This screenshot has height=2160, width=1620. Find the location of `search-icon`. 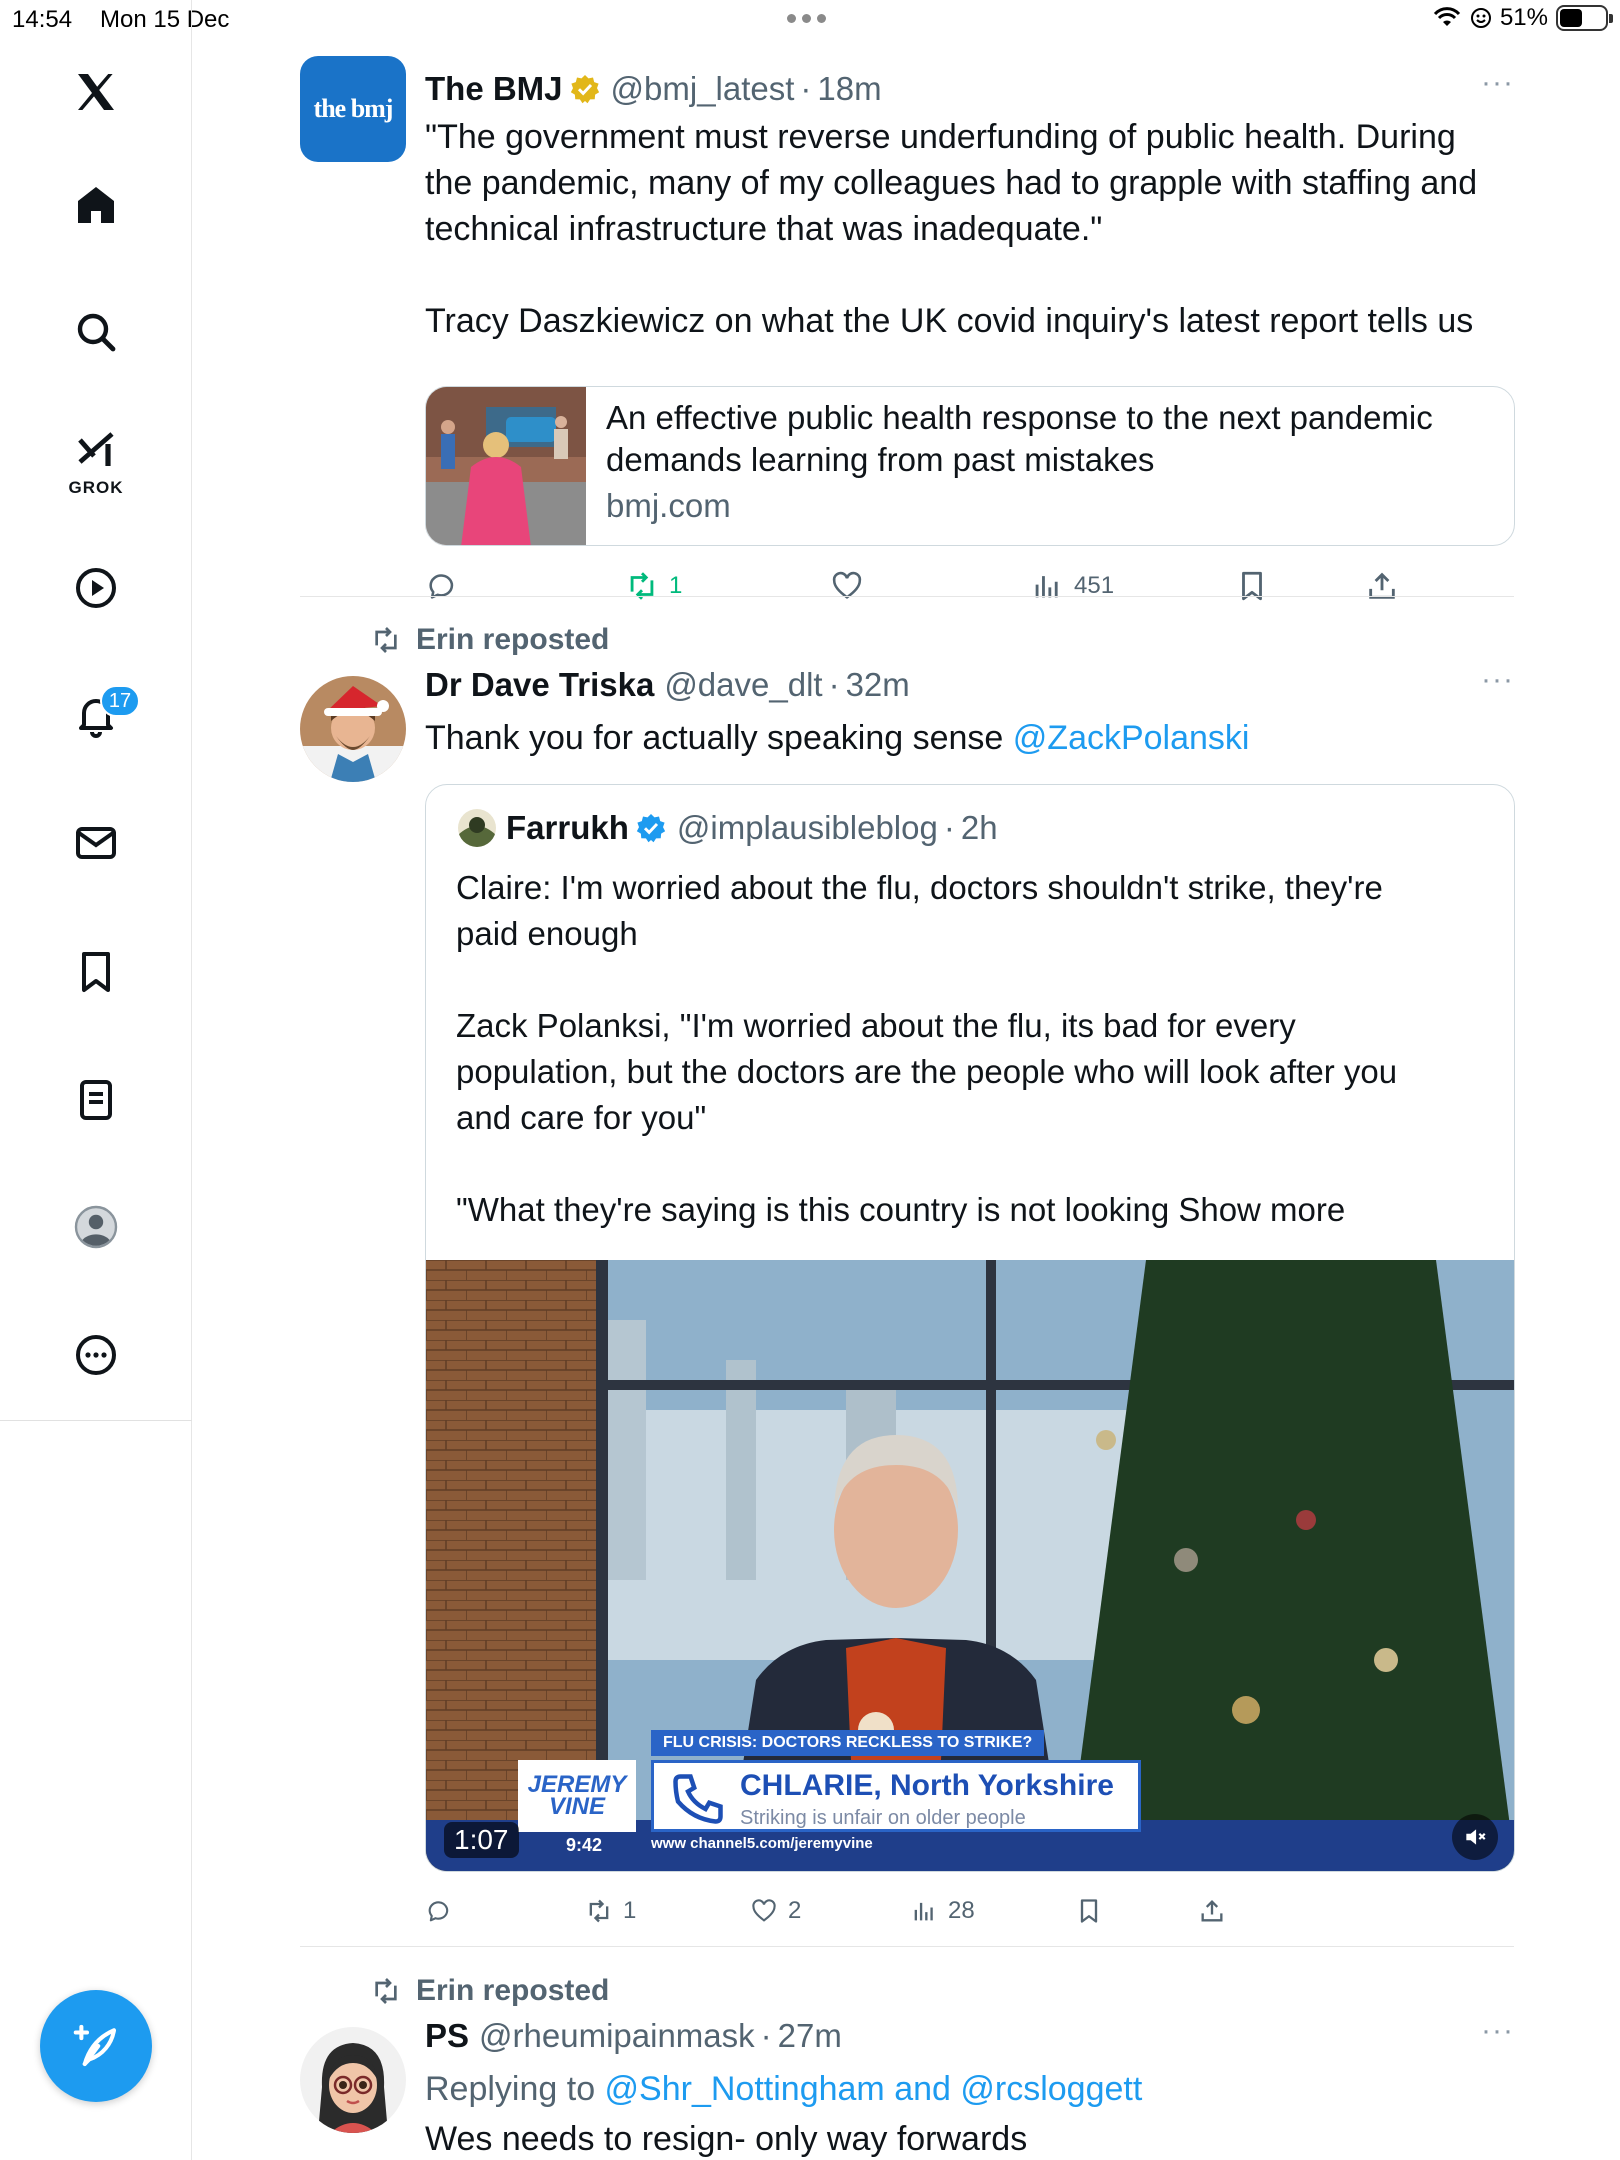

search-icon is located at coordinates (96, 332).